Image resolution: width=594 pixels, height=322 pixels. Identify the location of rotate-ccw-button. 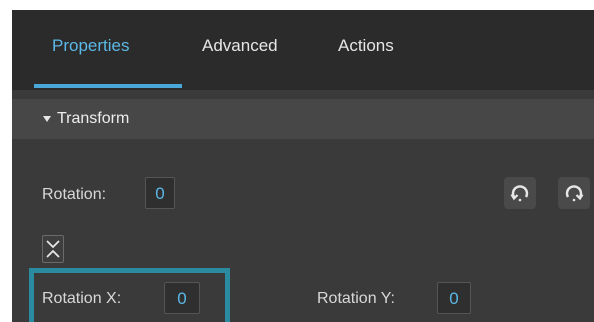
(520, 193).